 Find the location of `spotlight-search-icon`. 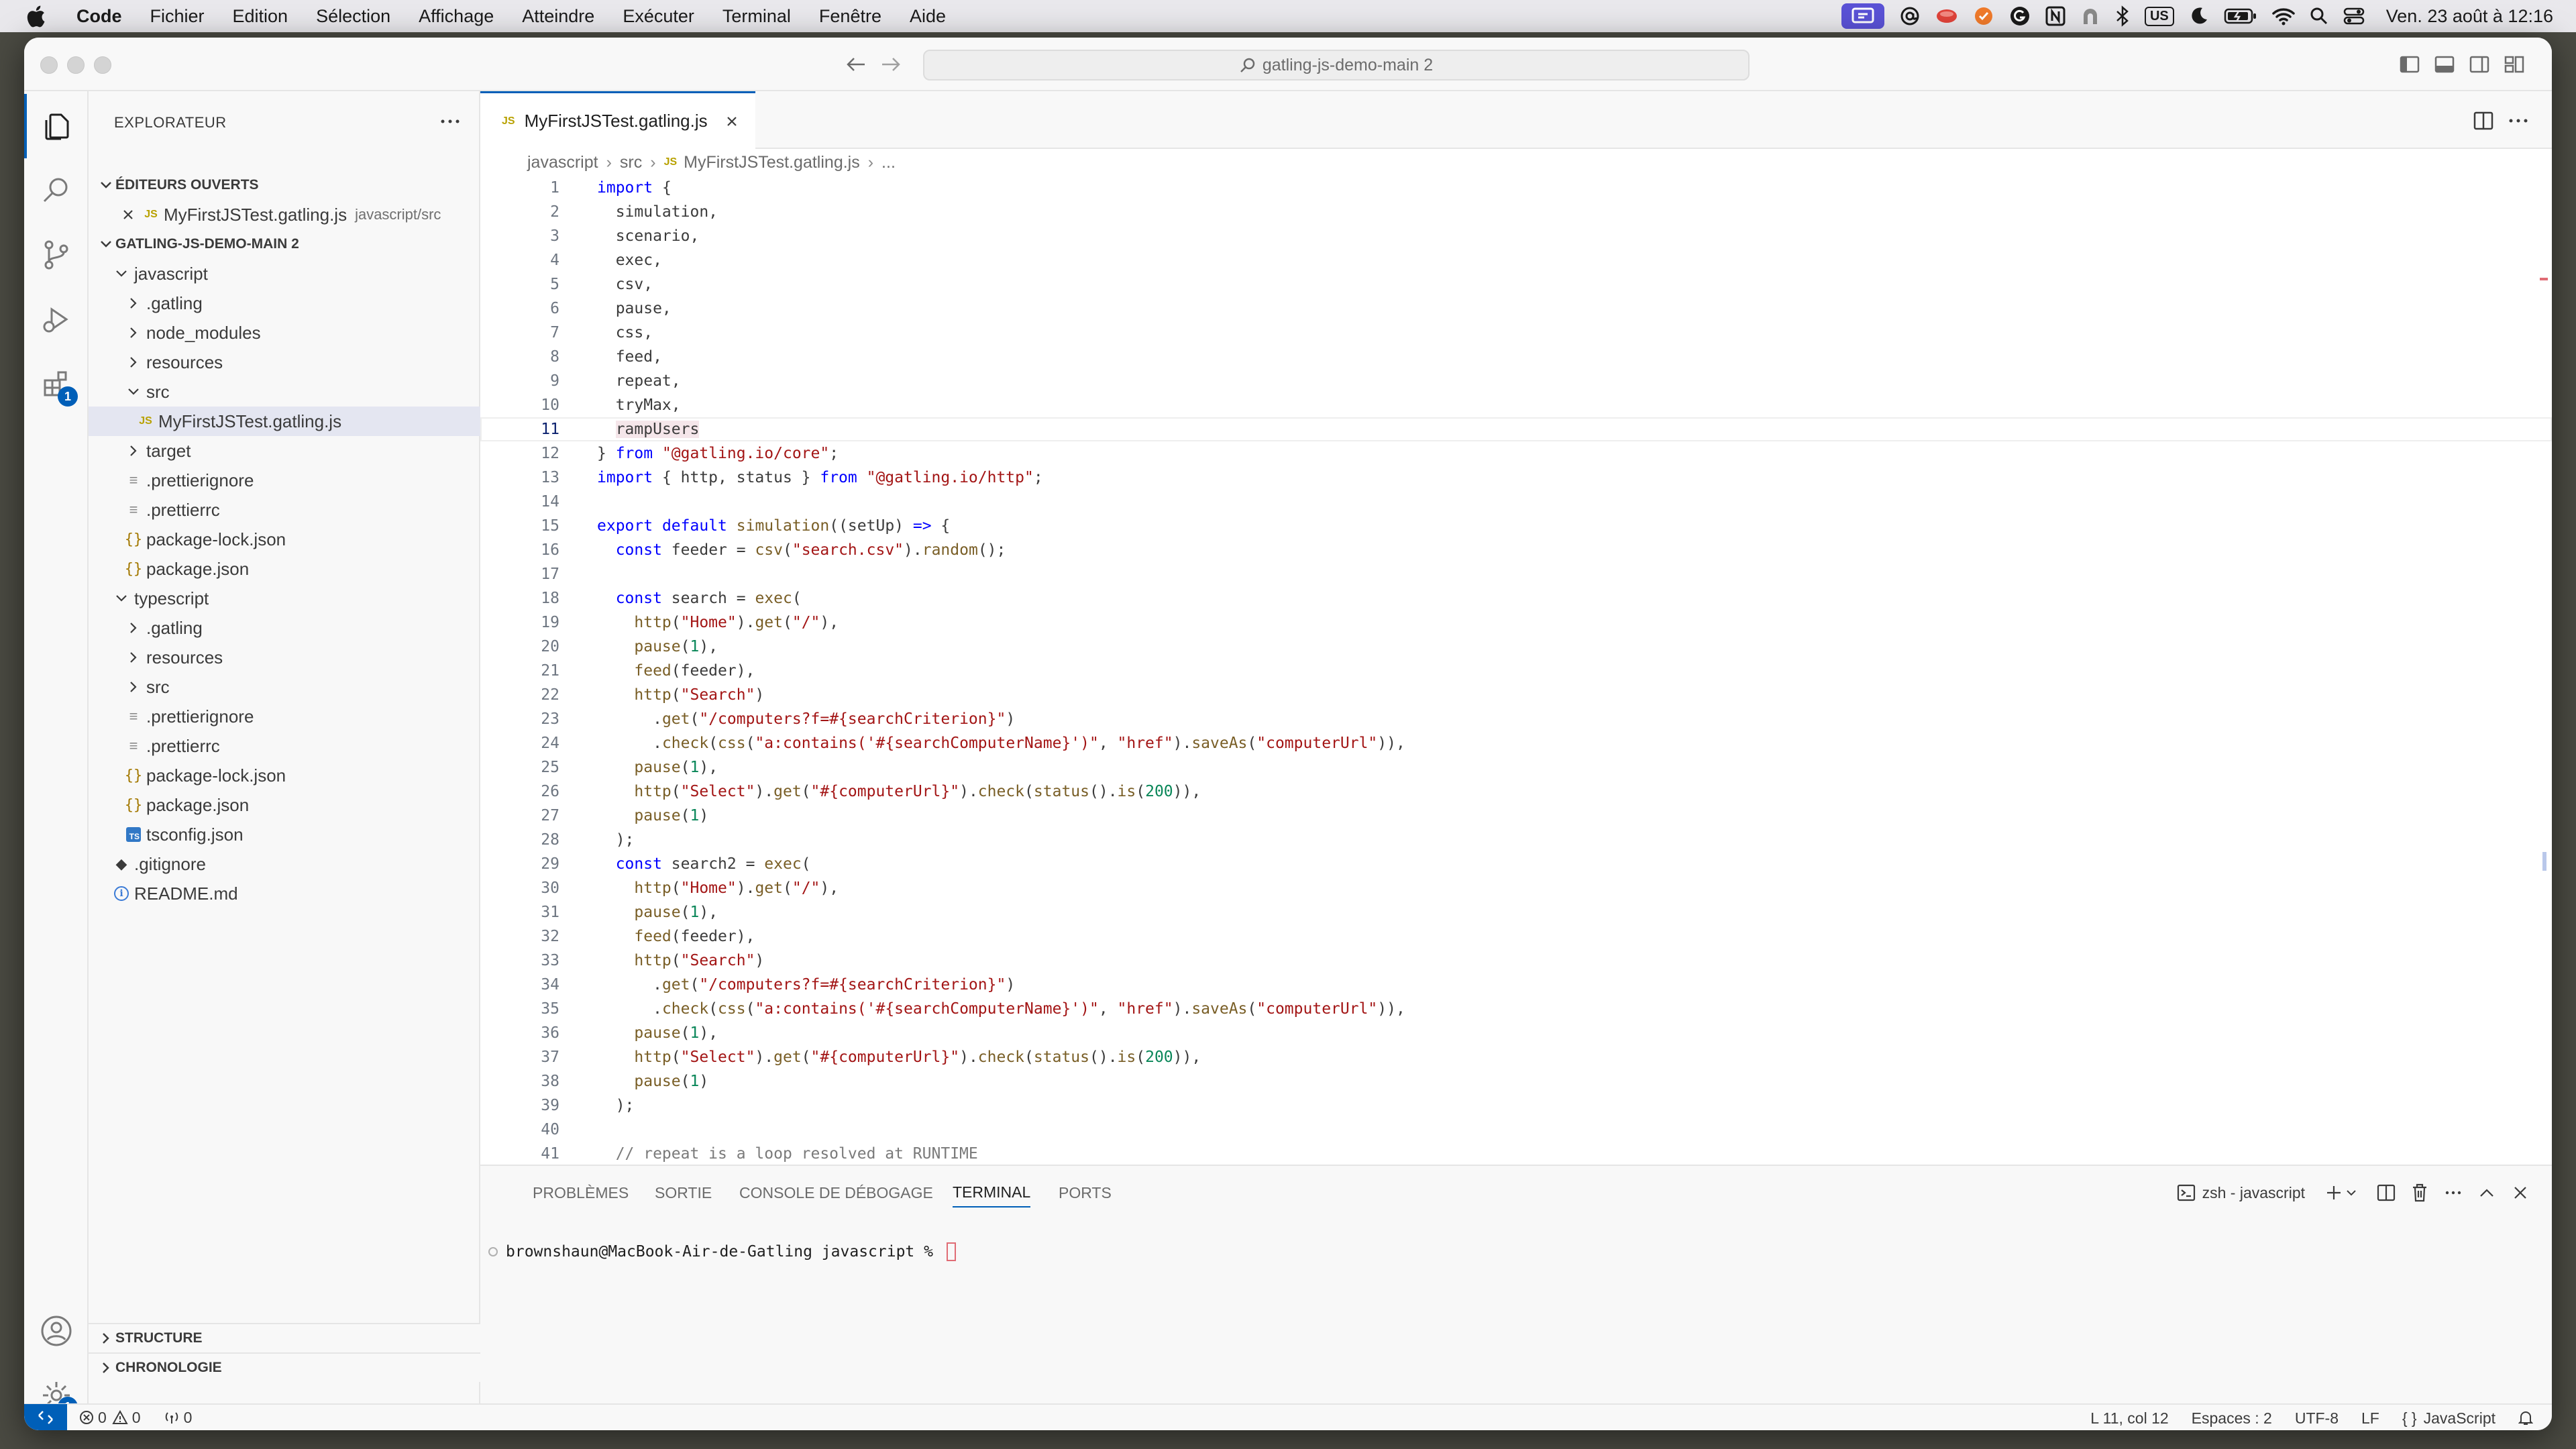

spotlight-search-icon is located at coordinates (2319, 16).